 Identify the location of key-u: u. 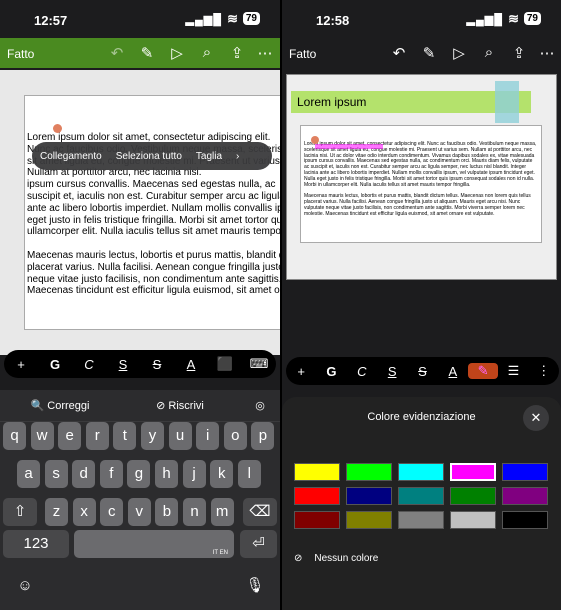
(180, 436).